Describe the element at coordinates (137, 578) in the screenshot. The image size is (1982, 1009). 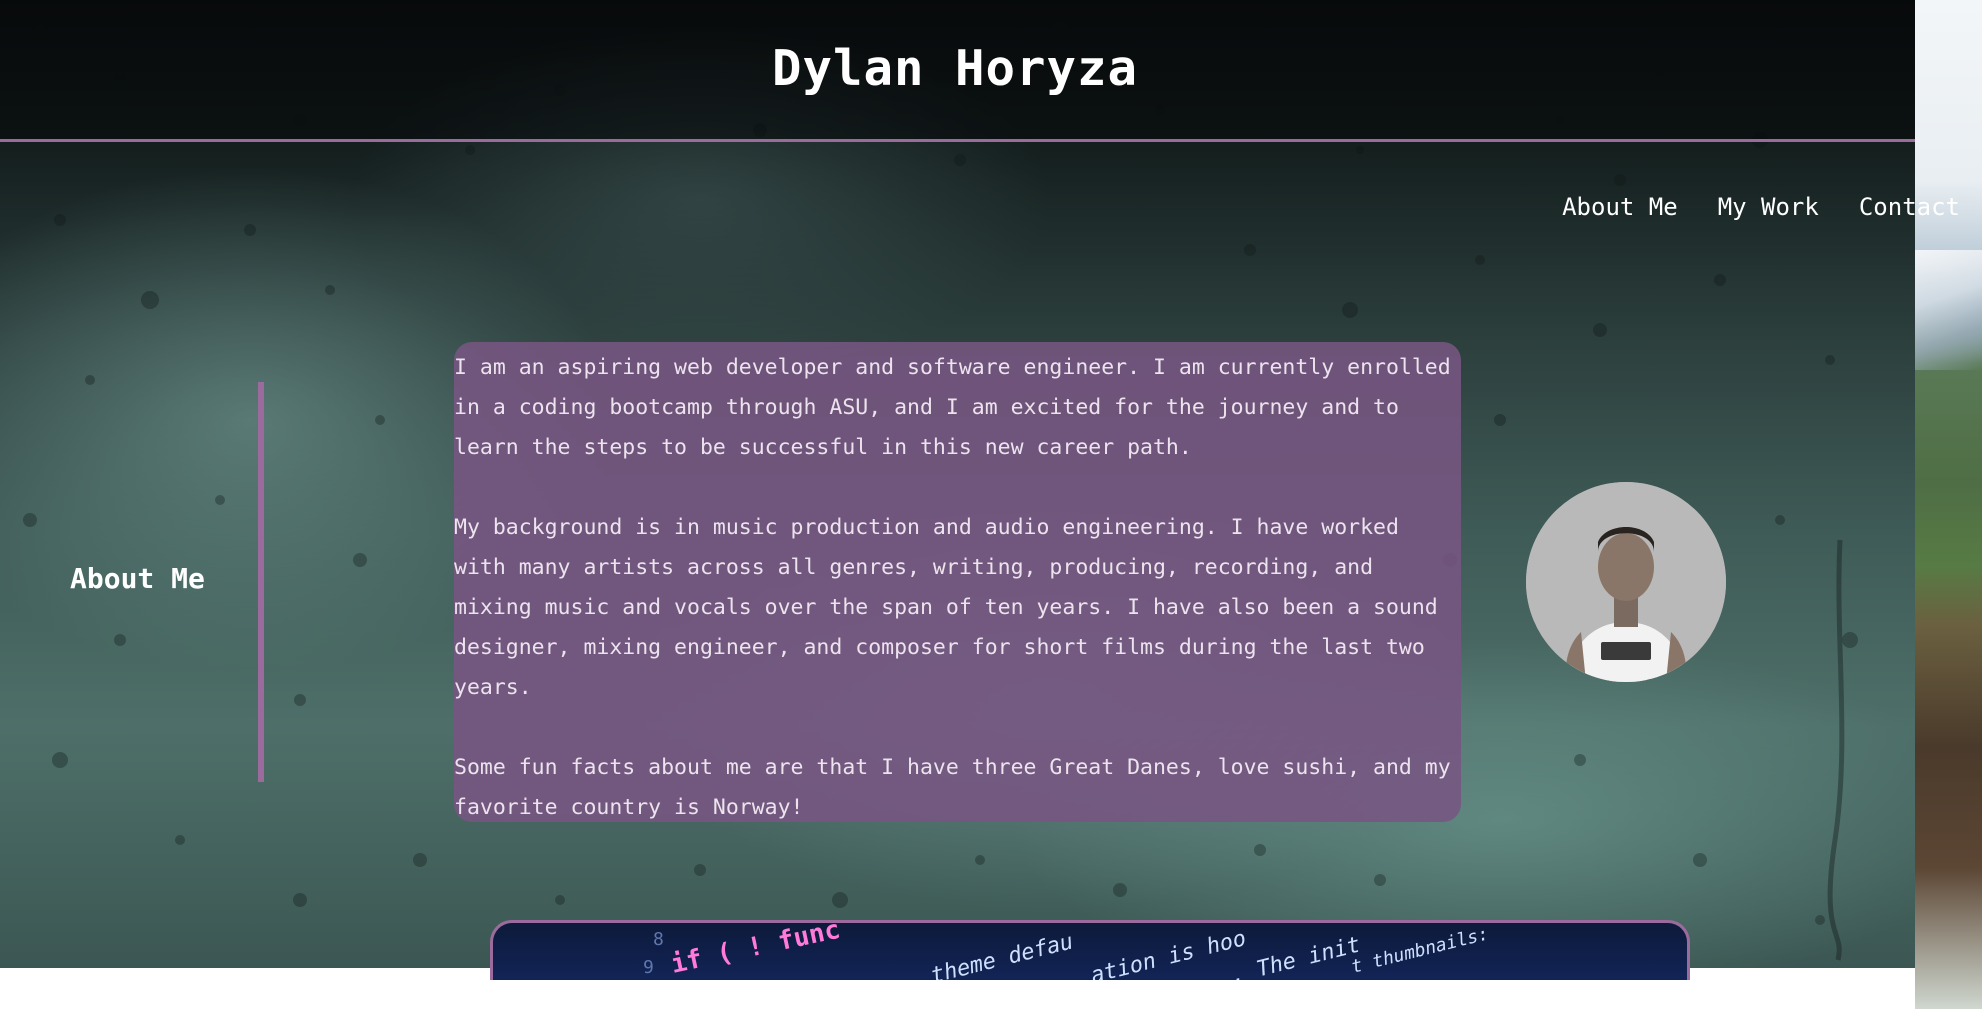
I see `about-section-heading: About Me` at that location.